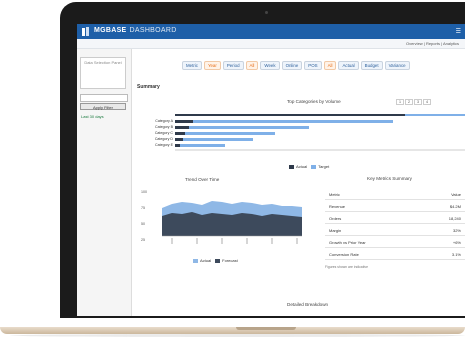 This screenshot has height=337, width=465. Describe the element at coordinates (103, 106) in the screenshot. I see `sidebar-apply-button: Apply Filter` at that location.